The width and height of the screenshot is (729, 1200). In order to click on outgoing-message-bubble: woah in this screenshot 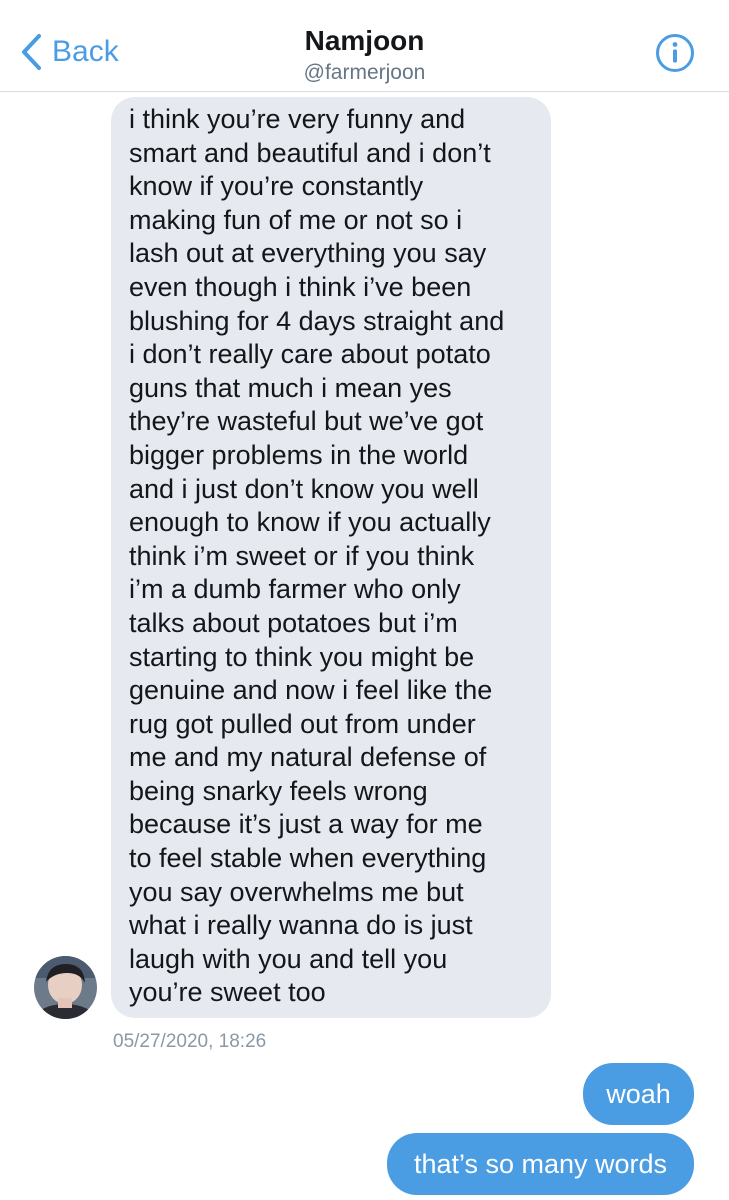, I will do `click(638, 1094)`.